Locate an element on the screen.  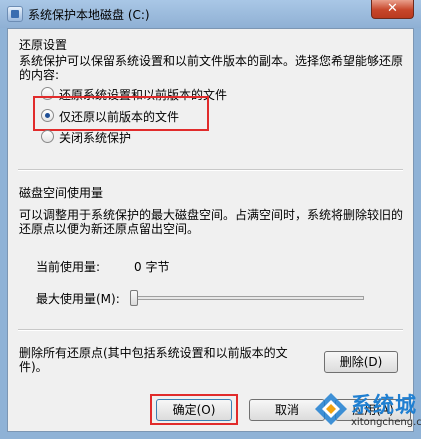
radio-button is located at coordinates (47, 136).